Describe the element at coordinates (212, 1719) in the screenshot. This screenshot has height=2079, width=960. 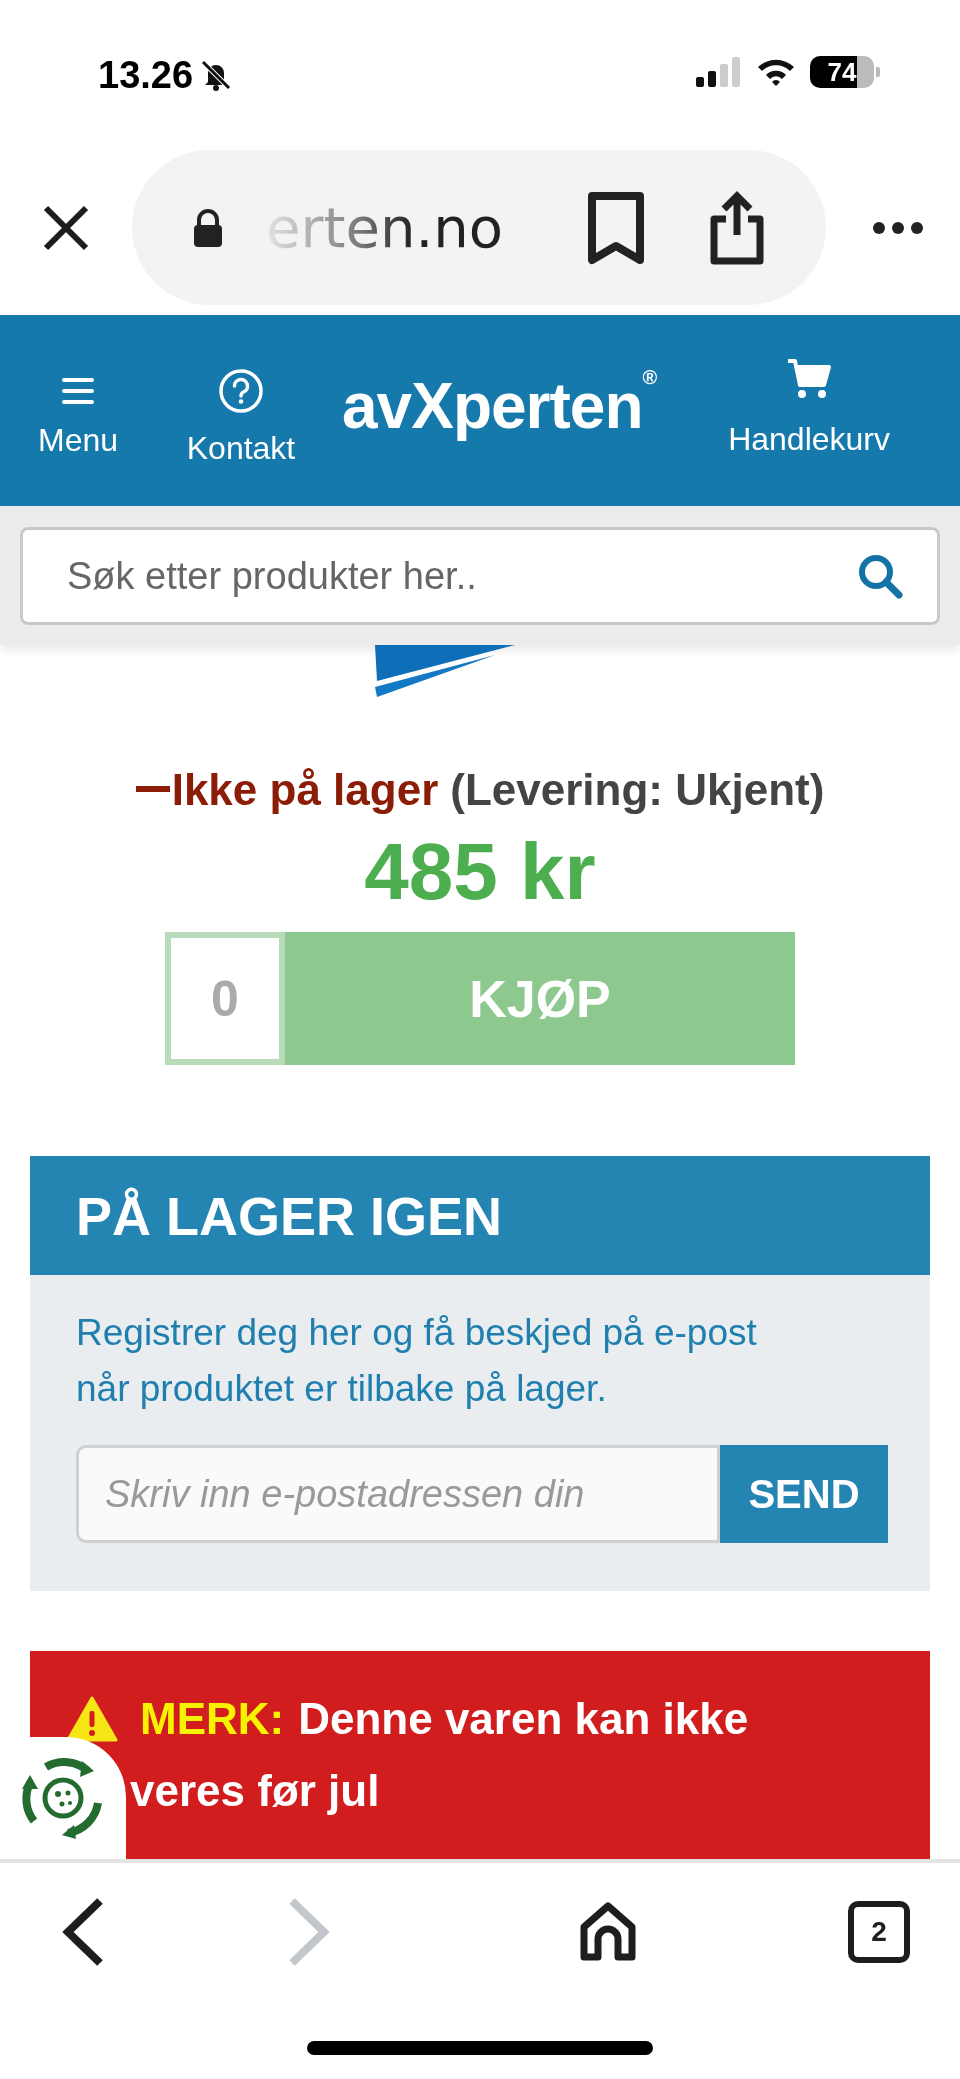
I see `notice-label: MERK:` at that location.